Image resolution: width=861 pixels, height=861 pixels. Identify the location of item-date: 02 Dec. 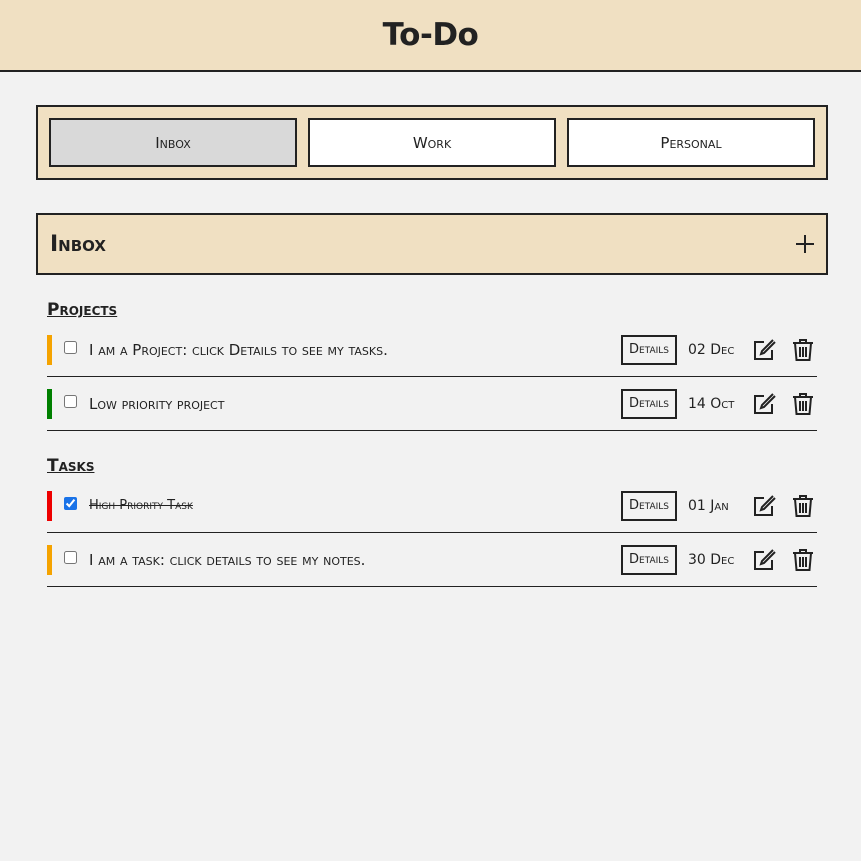
(711, 349).